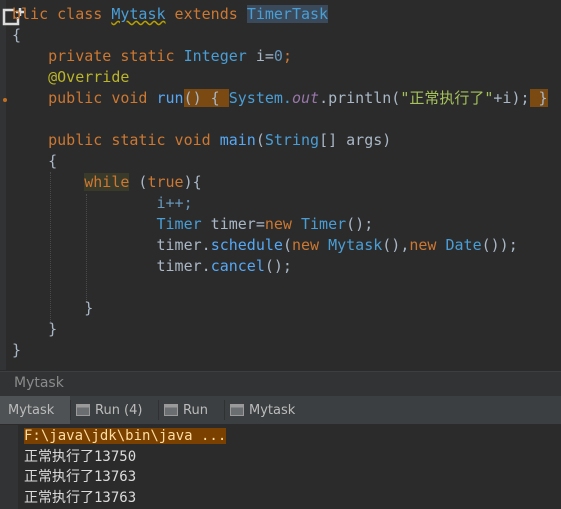 This screenshot has height=509, width=561. What do you see at coordinates (278, 56) in the screenshot?
I see `number-literal: 0` at bounding box center [278, 56].